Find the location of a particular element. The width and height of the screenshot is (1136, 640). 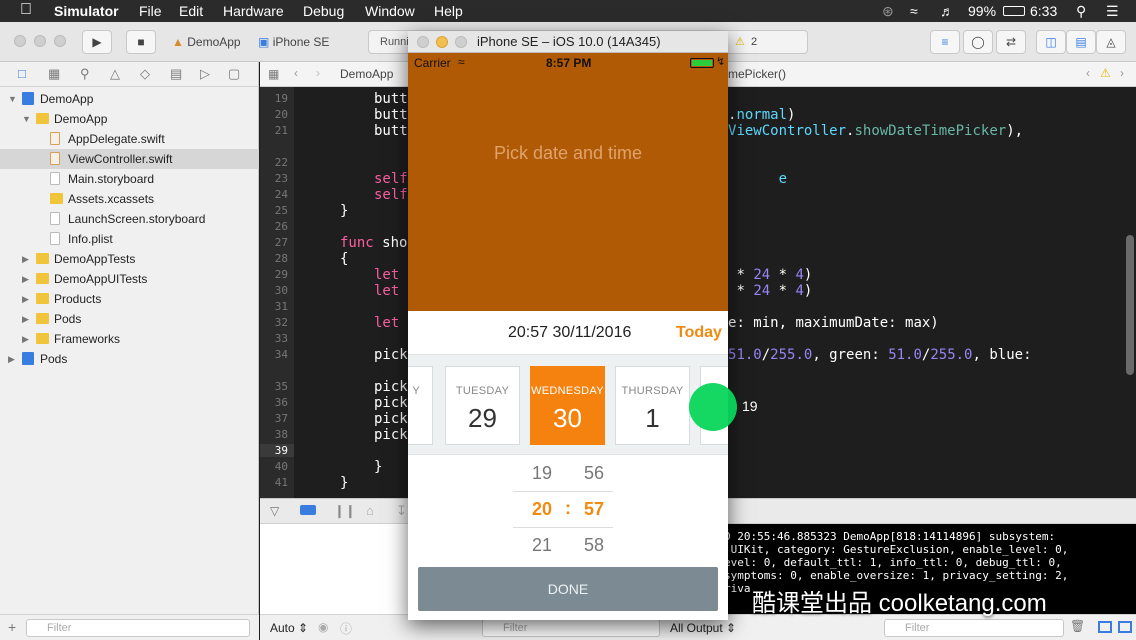

navigator-item: Assets.xcassets is located at coordinates (129, 199).